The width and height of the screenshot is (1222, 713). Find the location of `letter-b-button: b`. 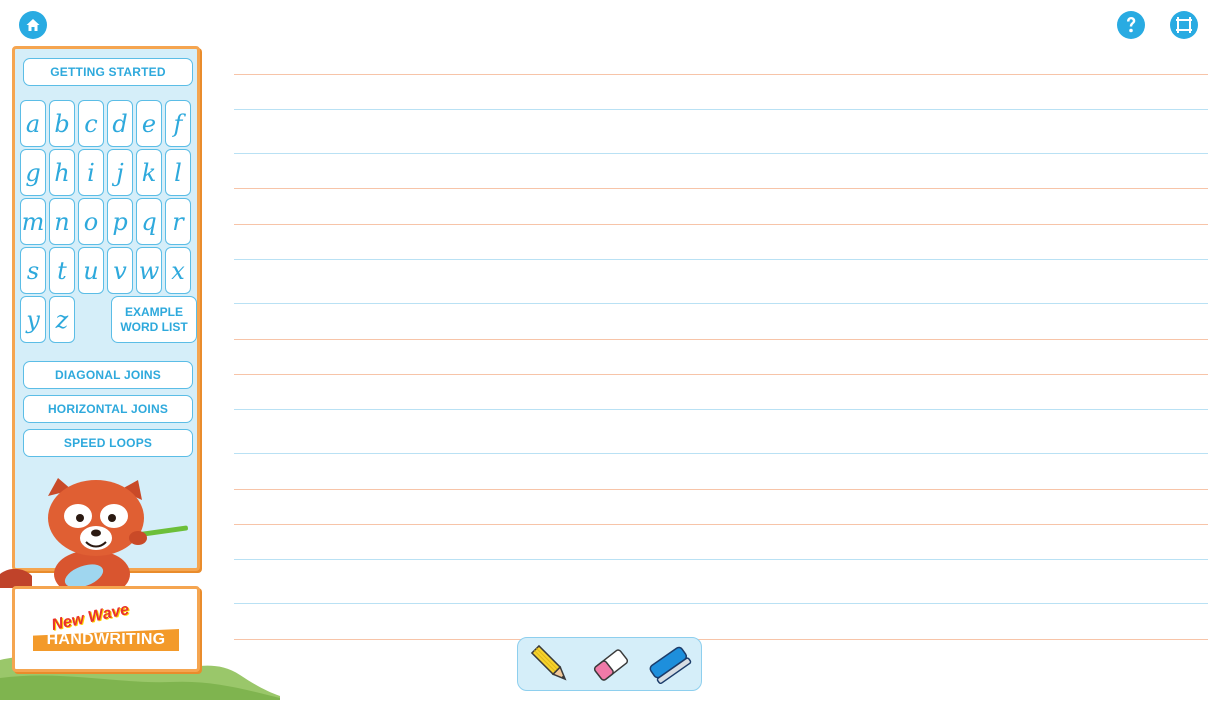

letter-b-button: b is located at coordinates (62, 123).